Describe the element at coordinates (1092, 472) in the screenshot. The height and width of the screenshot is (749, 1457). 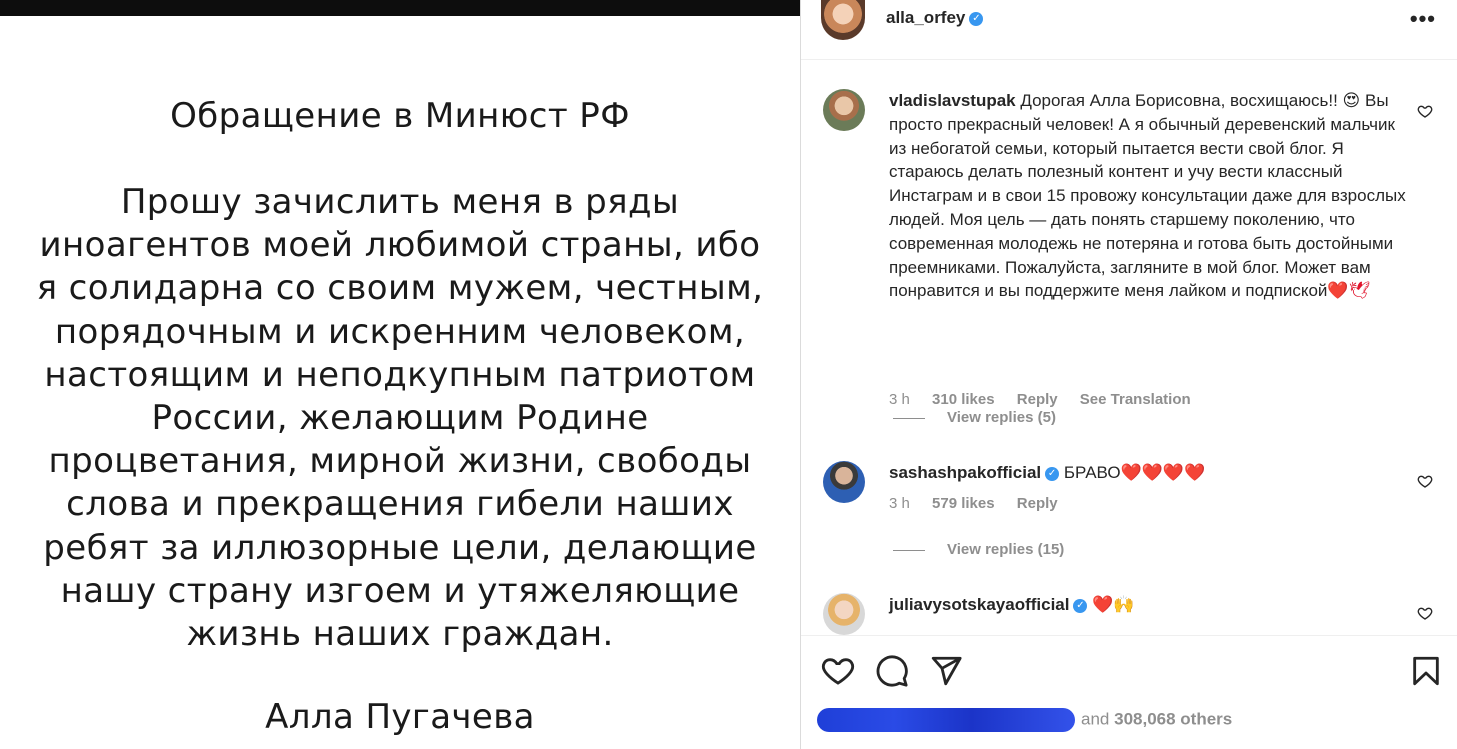
I see `comment-body: БРАВО` at that location.